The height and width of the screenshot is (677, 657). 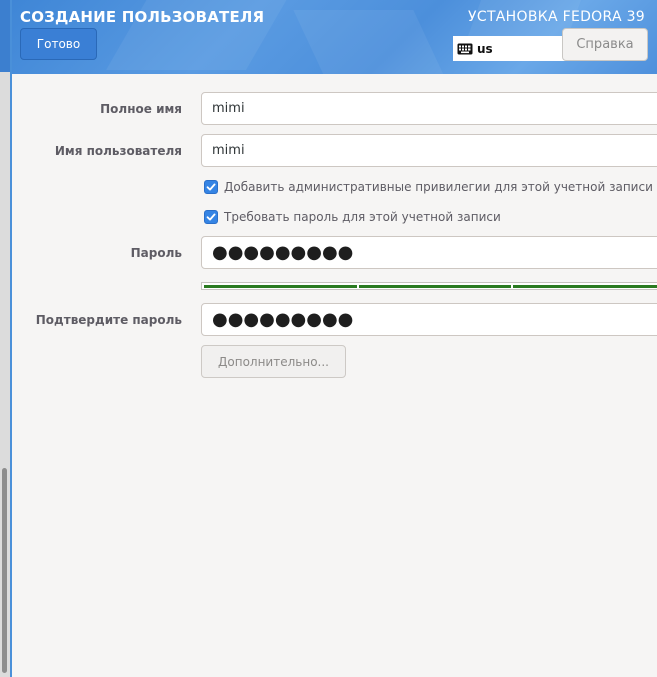 What do you see at coordinates (429, 150) in the screenshot?
I see `username-input: mimi` at bounding box center [429, 150].